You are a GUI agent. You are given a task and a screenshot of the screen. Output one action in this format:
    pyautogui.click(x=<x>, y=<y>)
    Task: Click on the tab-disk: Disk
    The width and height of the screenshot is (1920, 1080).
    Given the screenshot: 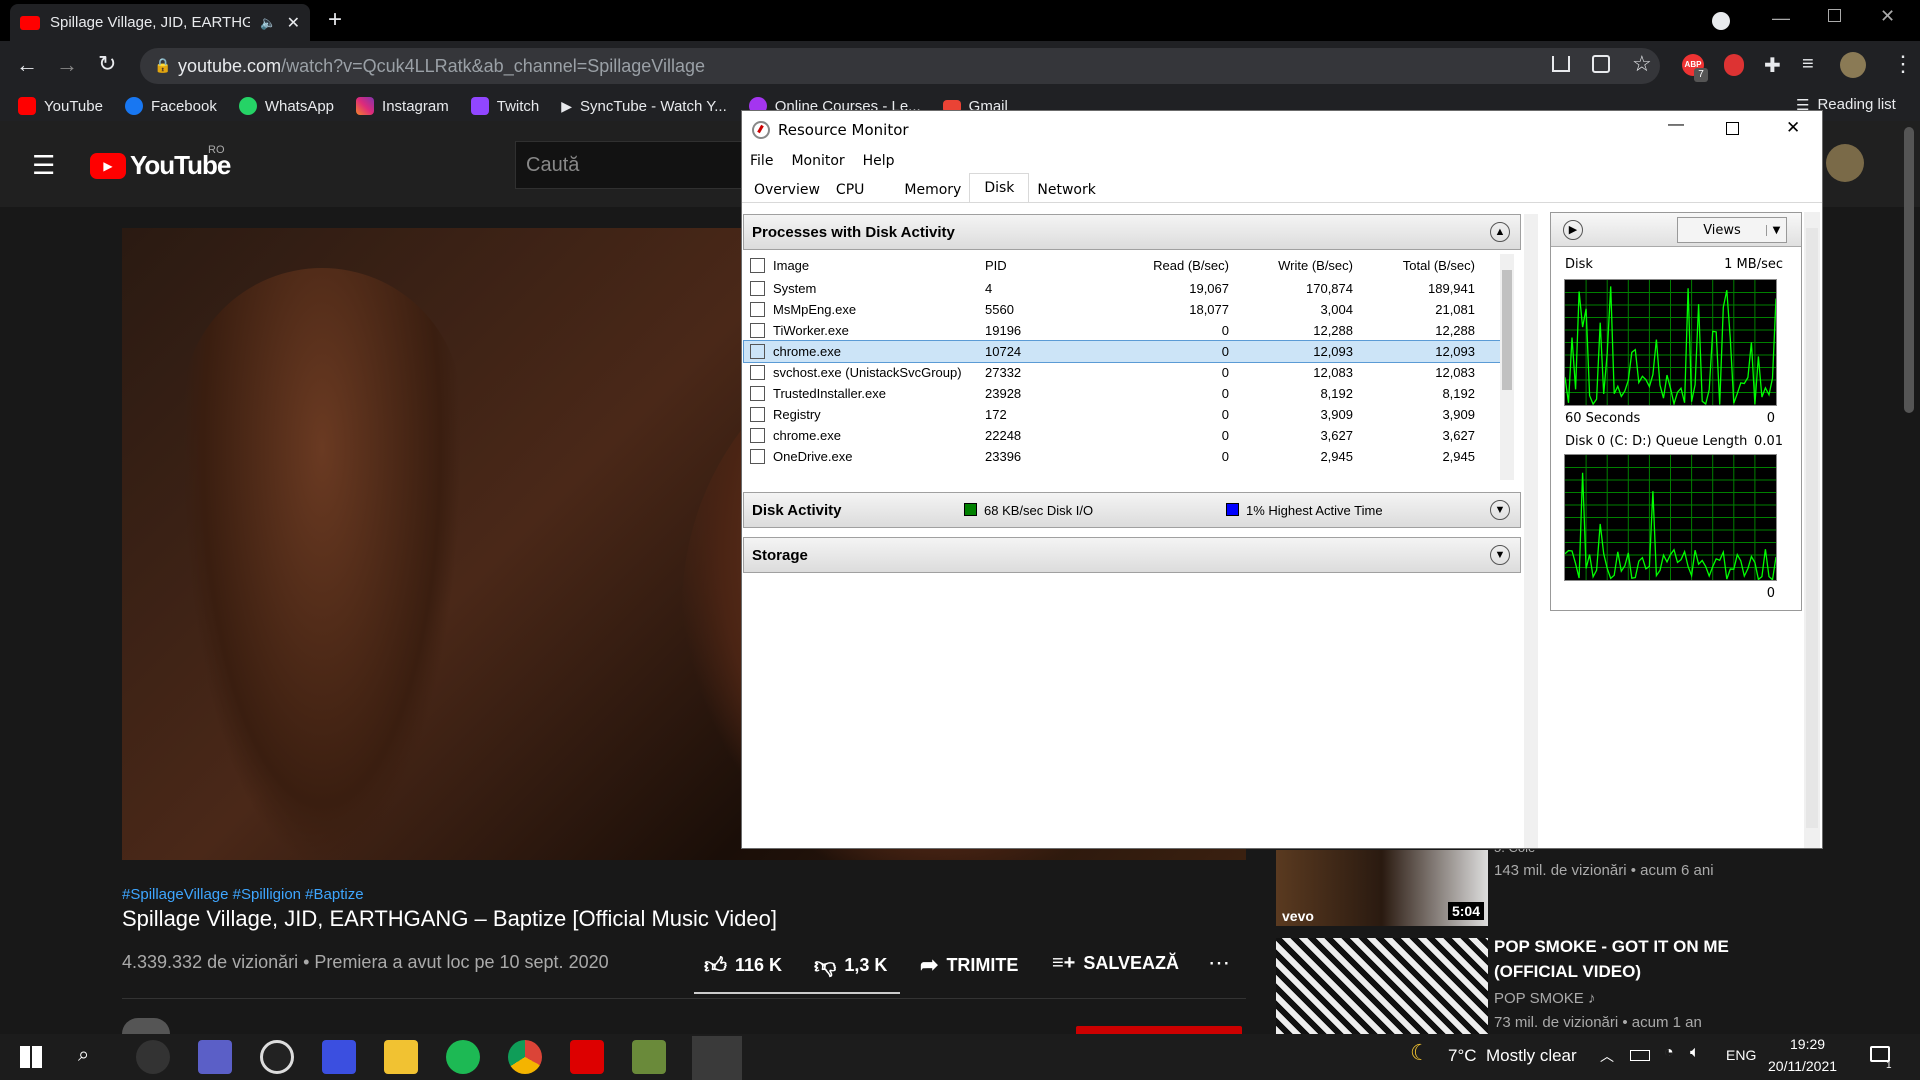 What is the action you would take?
    pyautogui.click(x=999, y=187)
    